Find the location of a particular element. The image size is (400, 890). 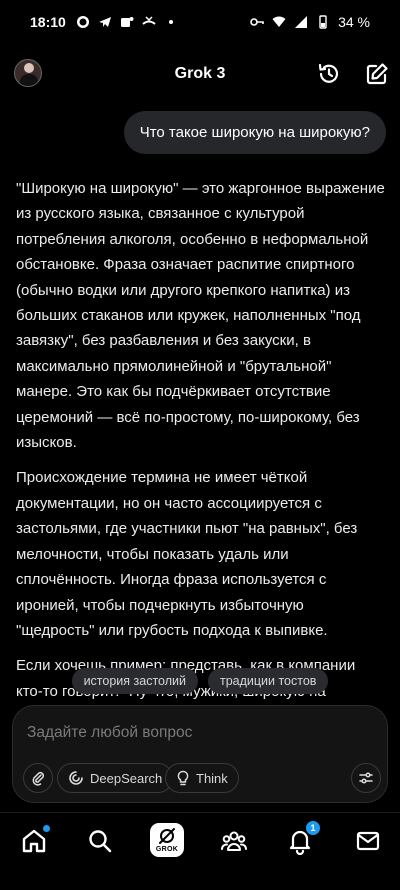

status-bar: 18:10 34 % is located at coordinates (200, 22).